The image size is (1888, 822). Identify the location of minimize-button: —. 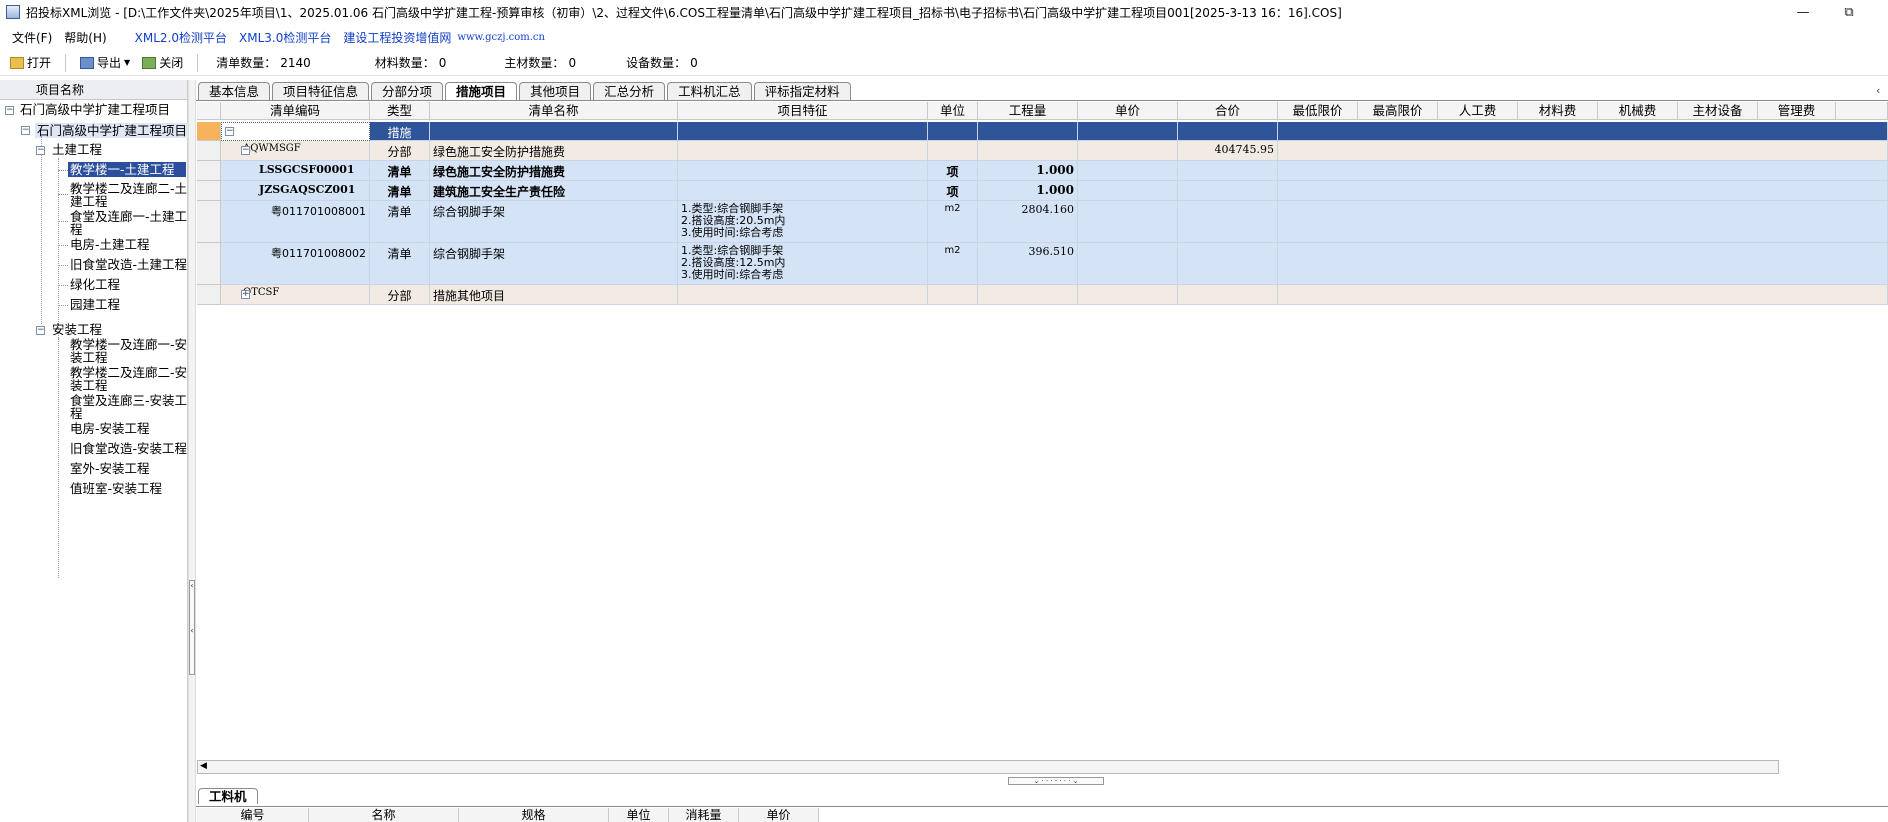
(1803, 12).